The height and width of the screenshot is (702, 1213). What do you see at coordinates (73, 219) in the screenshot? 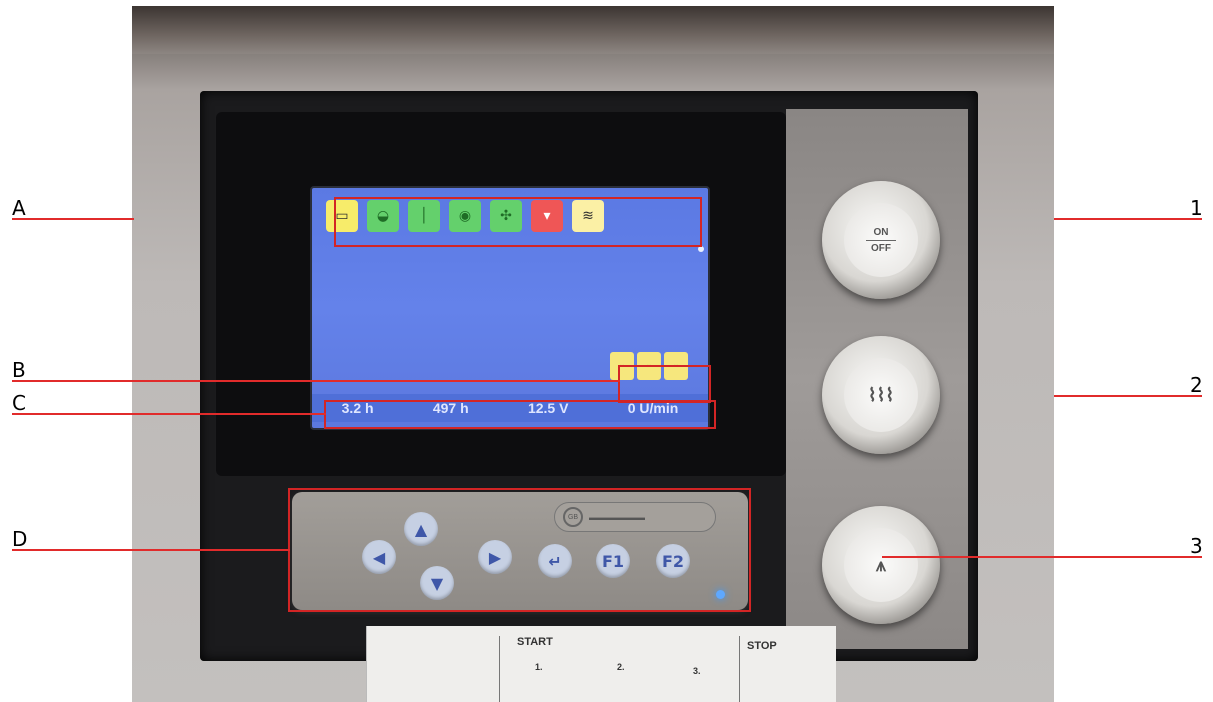
I see `callout-line-a` at bounding box center [73, 219].